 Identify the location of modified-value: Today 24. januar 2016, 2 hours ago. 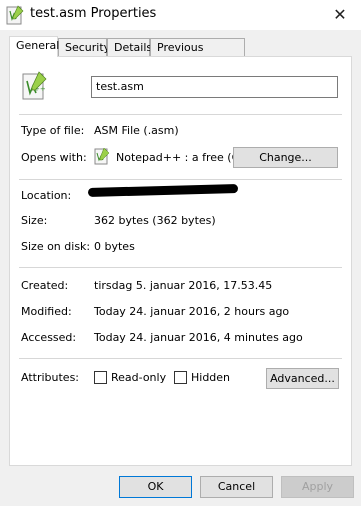
(192, 311).